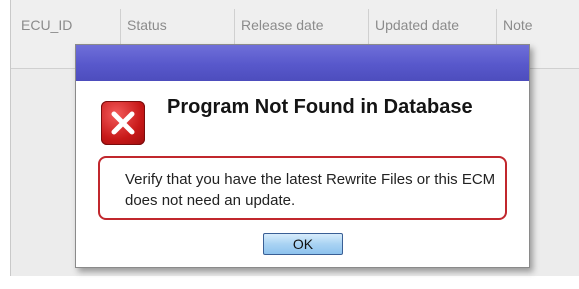  I want to click on ok-button: OK, so click(303, 244).